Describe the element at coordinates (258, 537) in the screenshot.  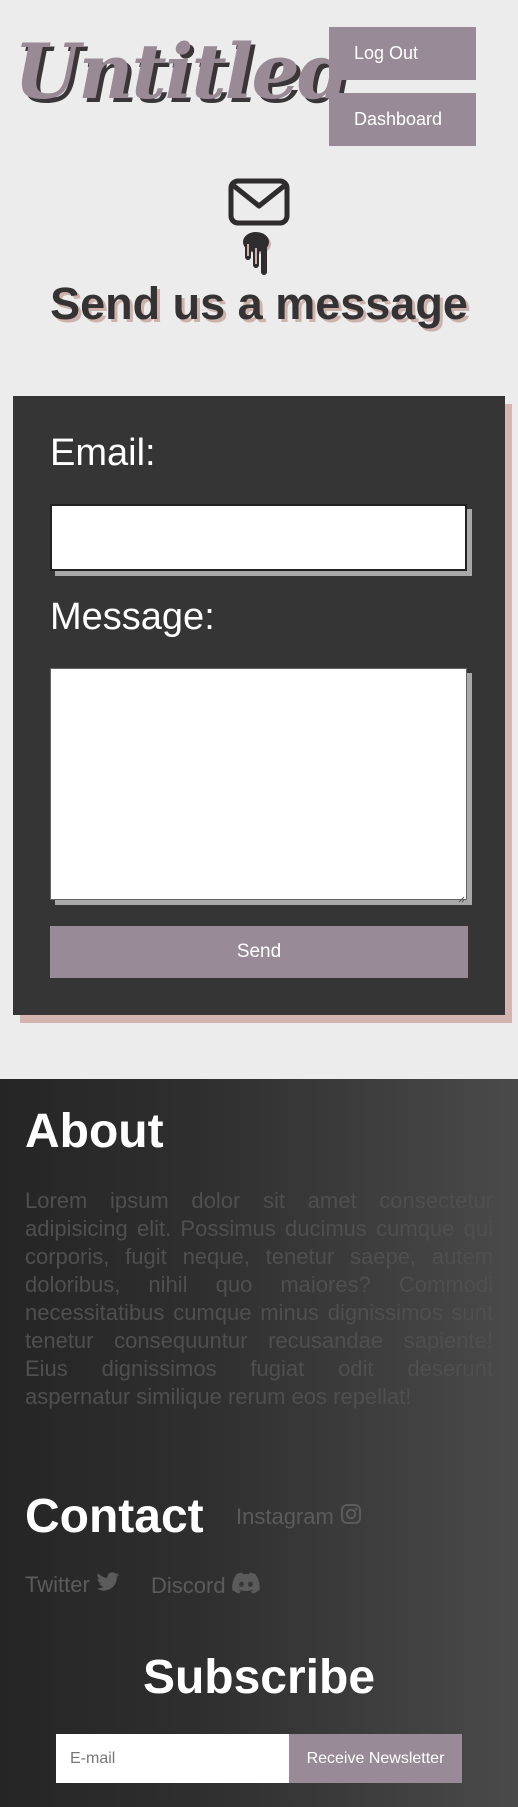
I see `email-input` at that location.